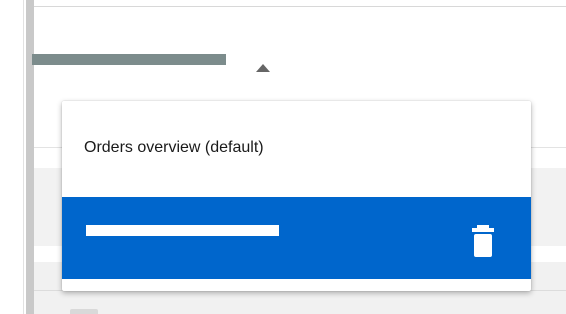  What do you see at coordinates (182, 230) in the screenshot?
I see `saved-view-name-redacted` at bounding box center [182, 230].